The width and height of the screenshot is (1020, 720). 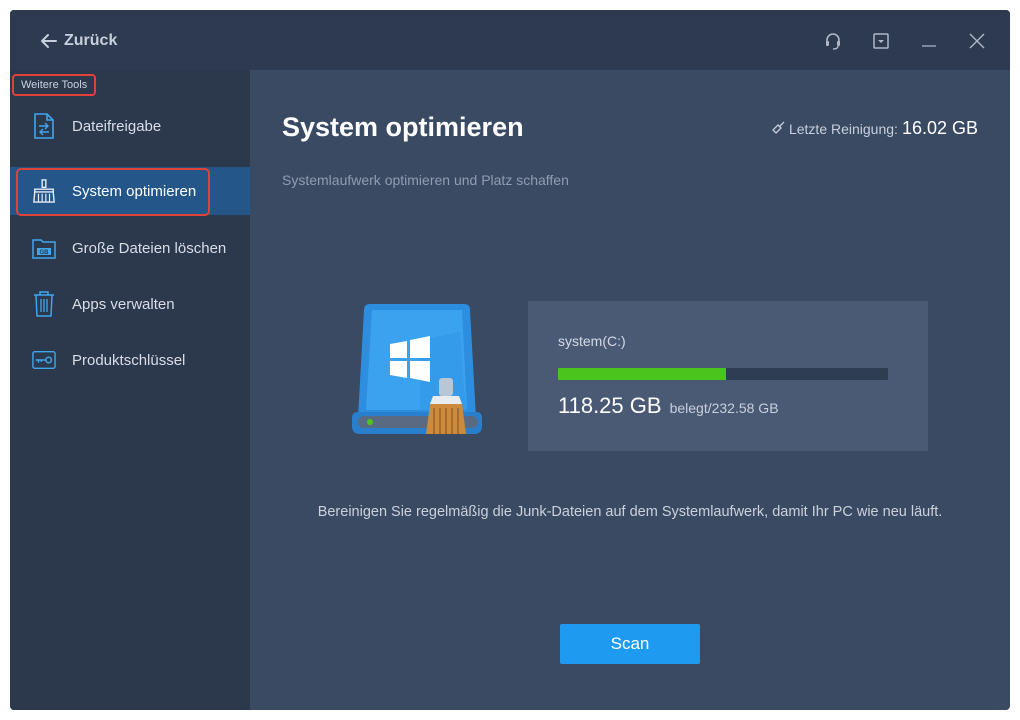 I want to click on large-files-icon: GB, so click(x=44, y=248).